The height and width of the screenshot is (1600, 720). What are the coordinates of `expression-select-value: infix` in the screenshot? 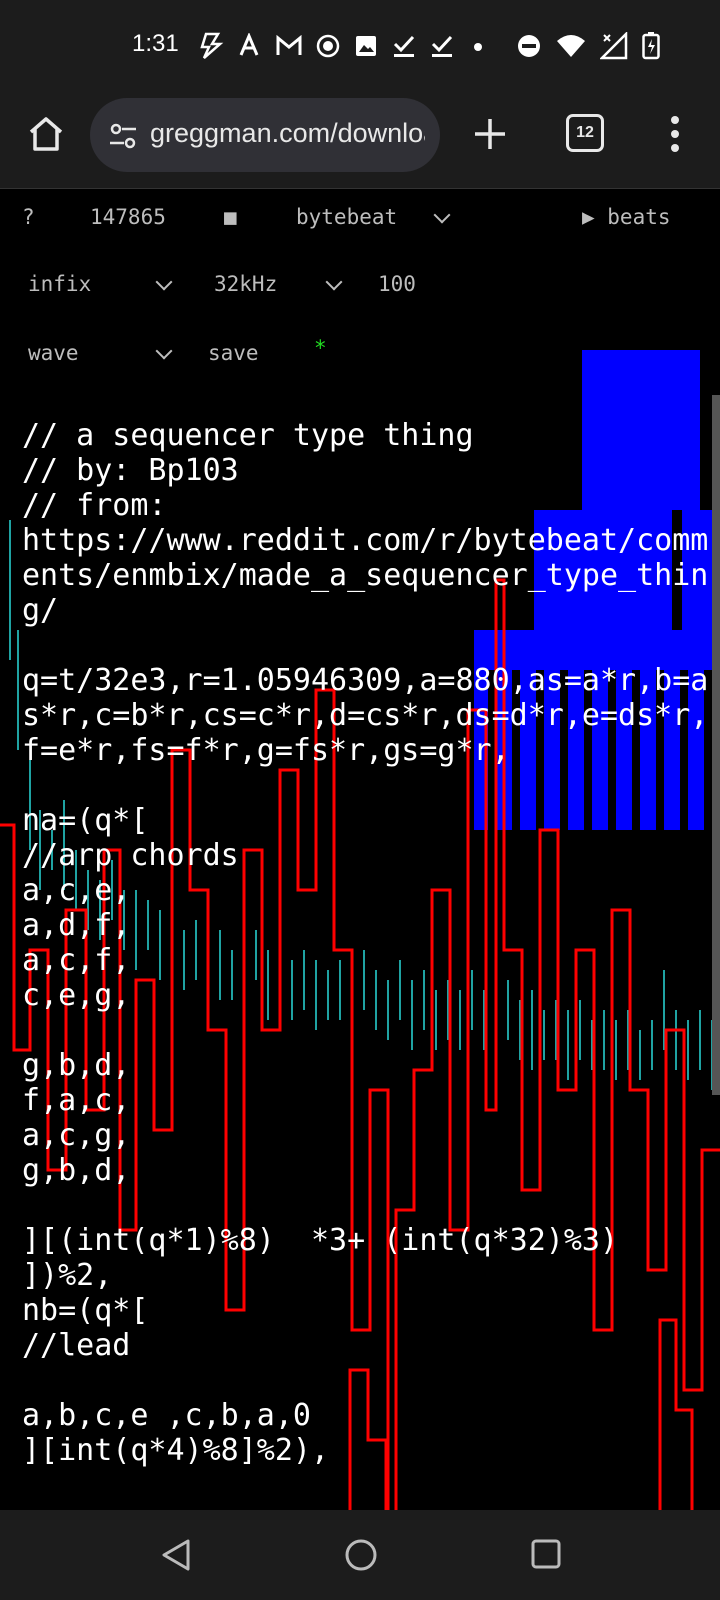 It's located at (60, 284).